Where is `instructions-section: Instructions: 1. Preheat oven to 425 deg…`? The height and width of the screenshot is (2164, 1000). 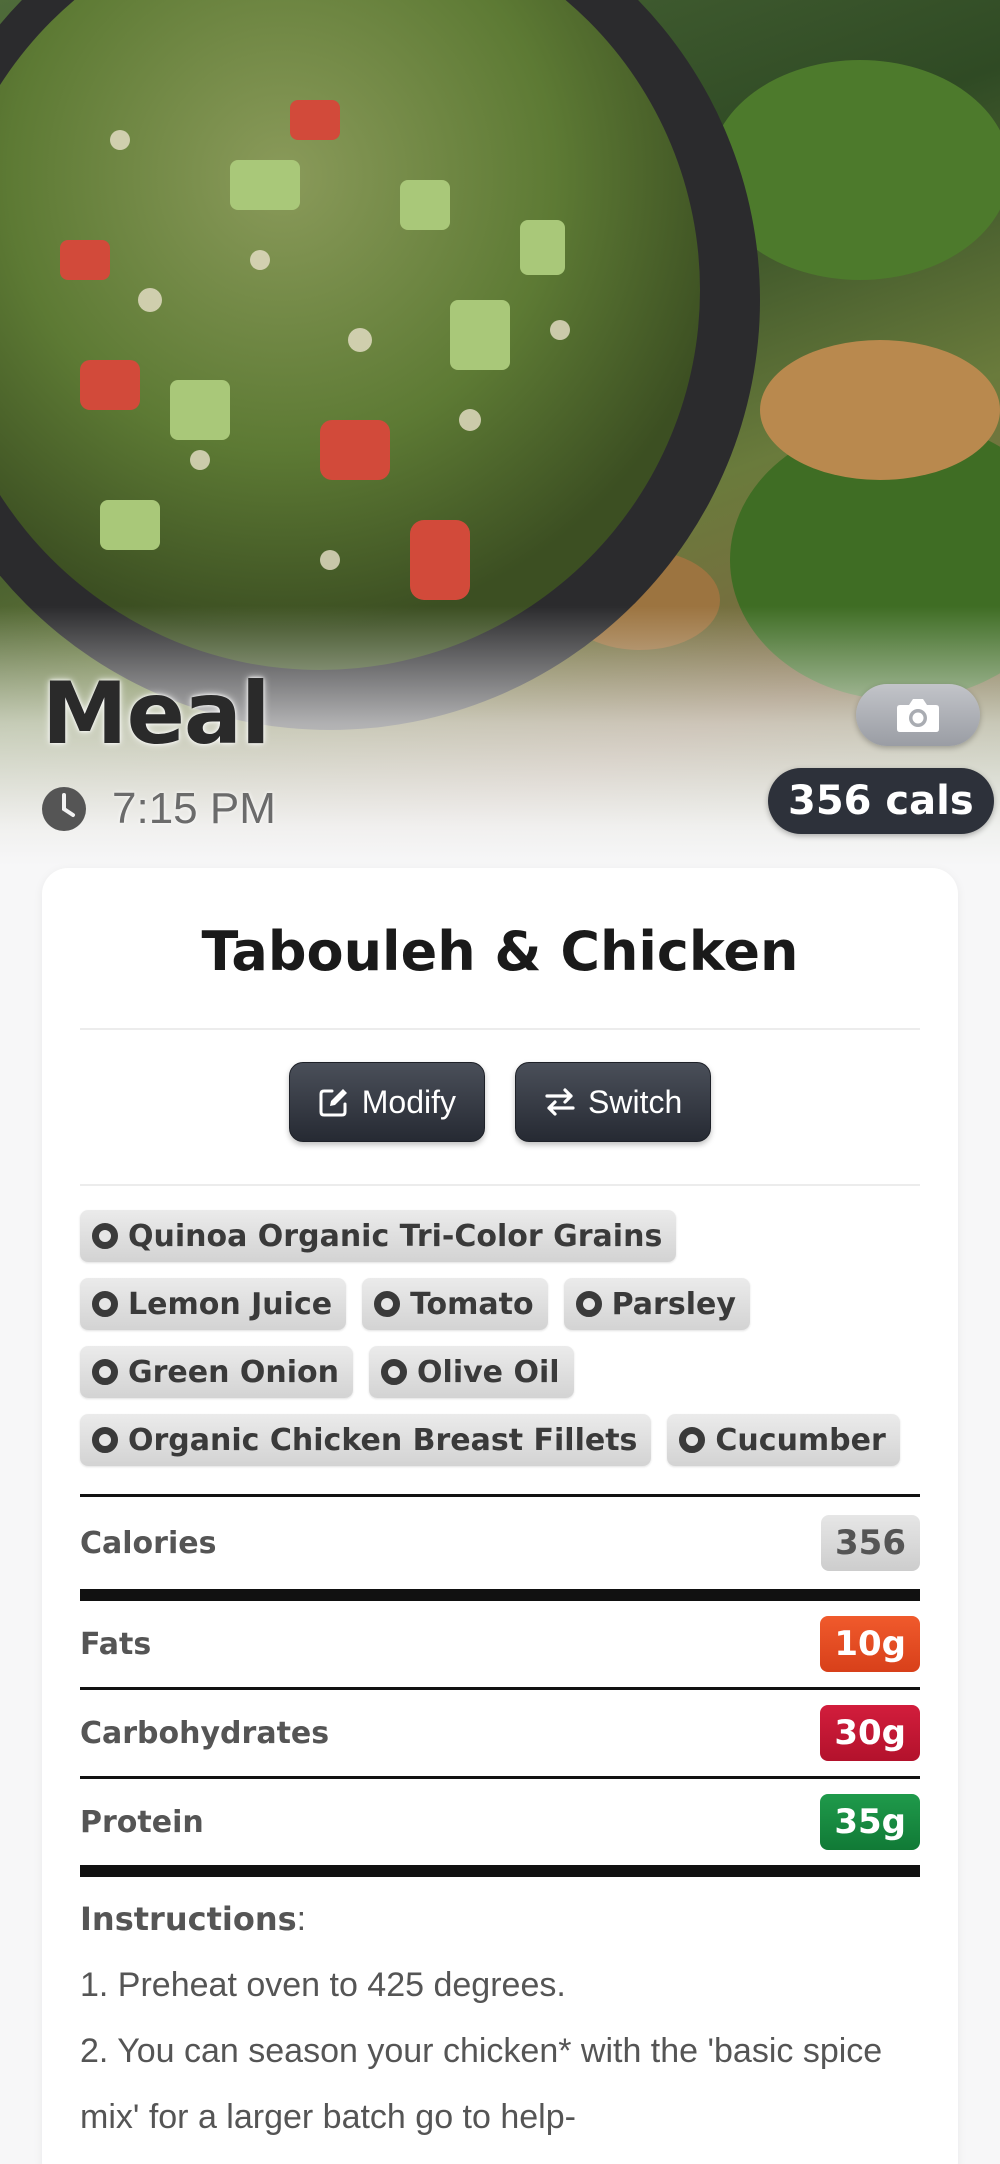 instructions-section: Instructions: 1. Preheat oven to 425 deg… is located at coordinates (505, 2018).